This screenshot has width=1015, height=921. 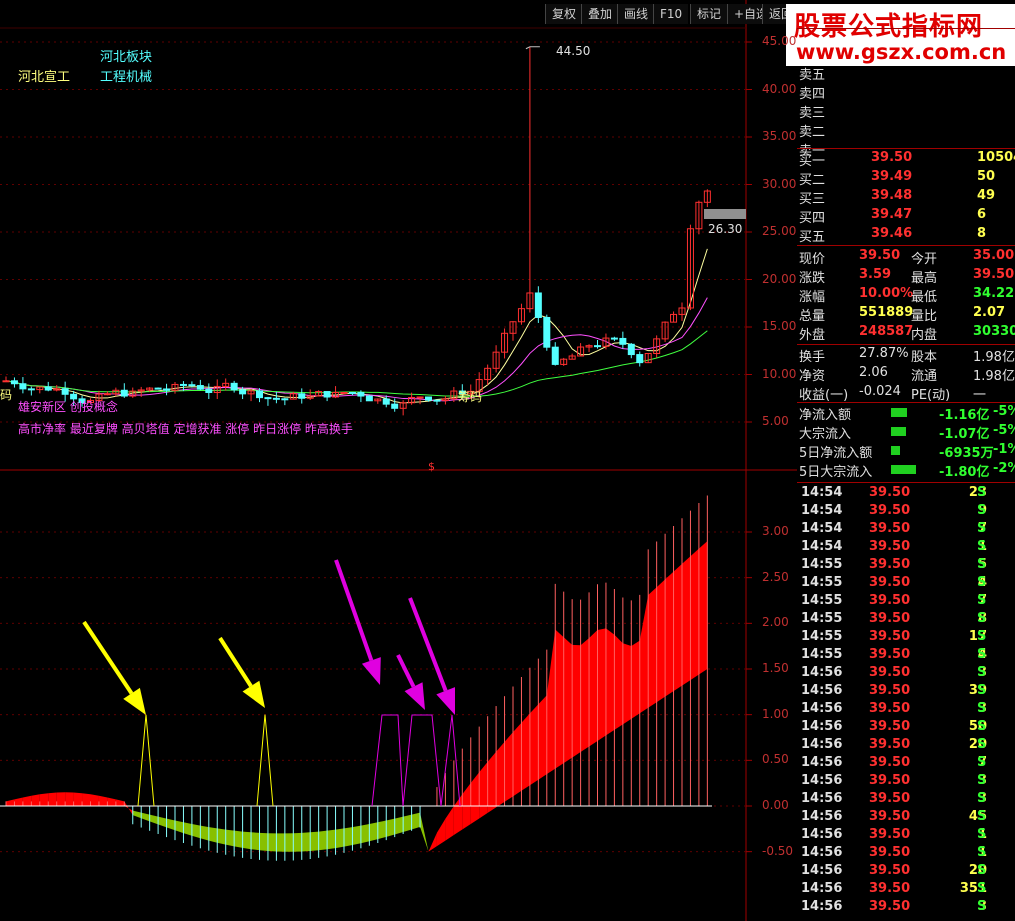 I want to click on stat-value: 2.06, so click(x=873, y=372).